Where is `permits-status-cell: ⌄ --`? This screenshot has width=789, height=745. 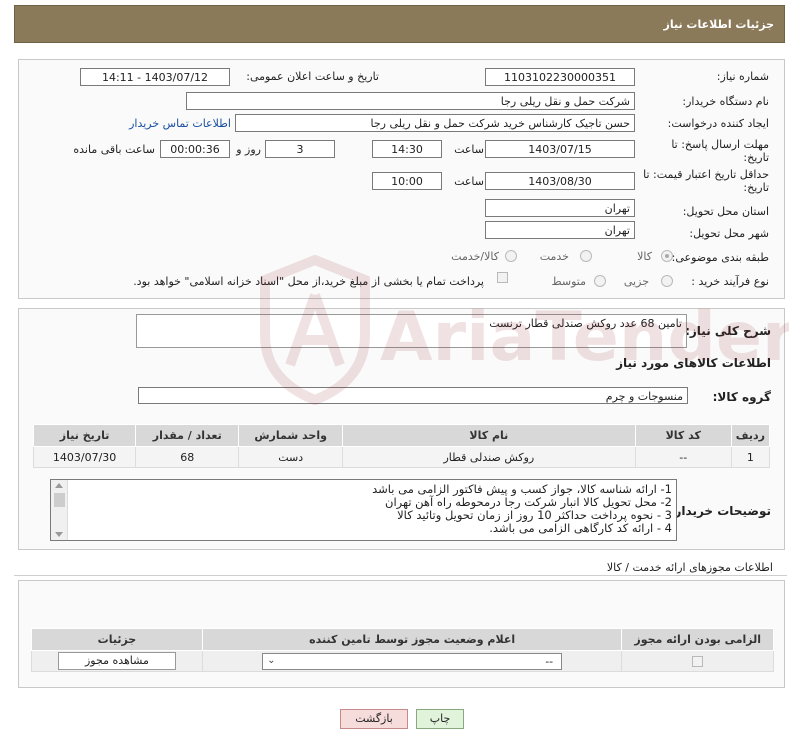
permits-status-cell: ⌄ -- is located at coordinates (412, 661).